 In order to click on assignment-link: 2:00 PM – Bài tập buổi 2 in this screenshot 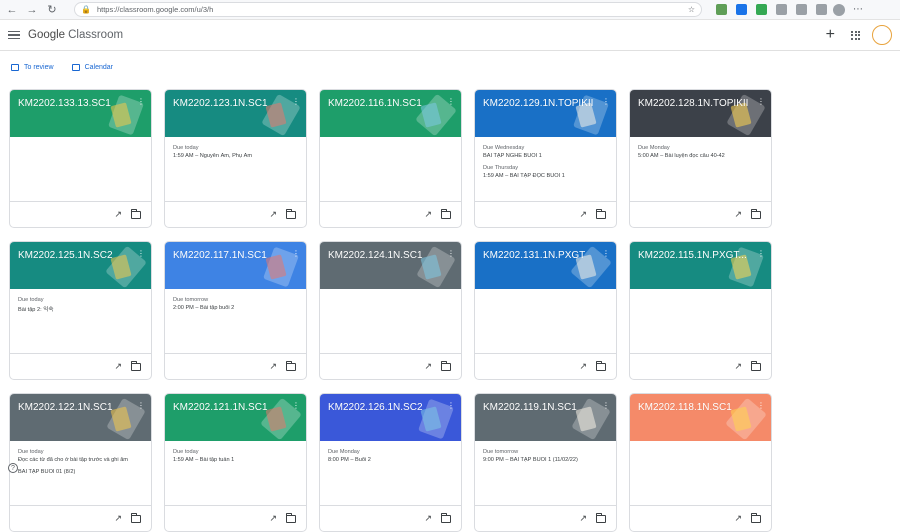, I will do `click(235, 308)`.